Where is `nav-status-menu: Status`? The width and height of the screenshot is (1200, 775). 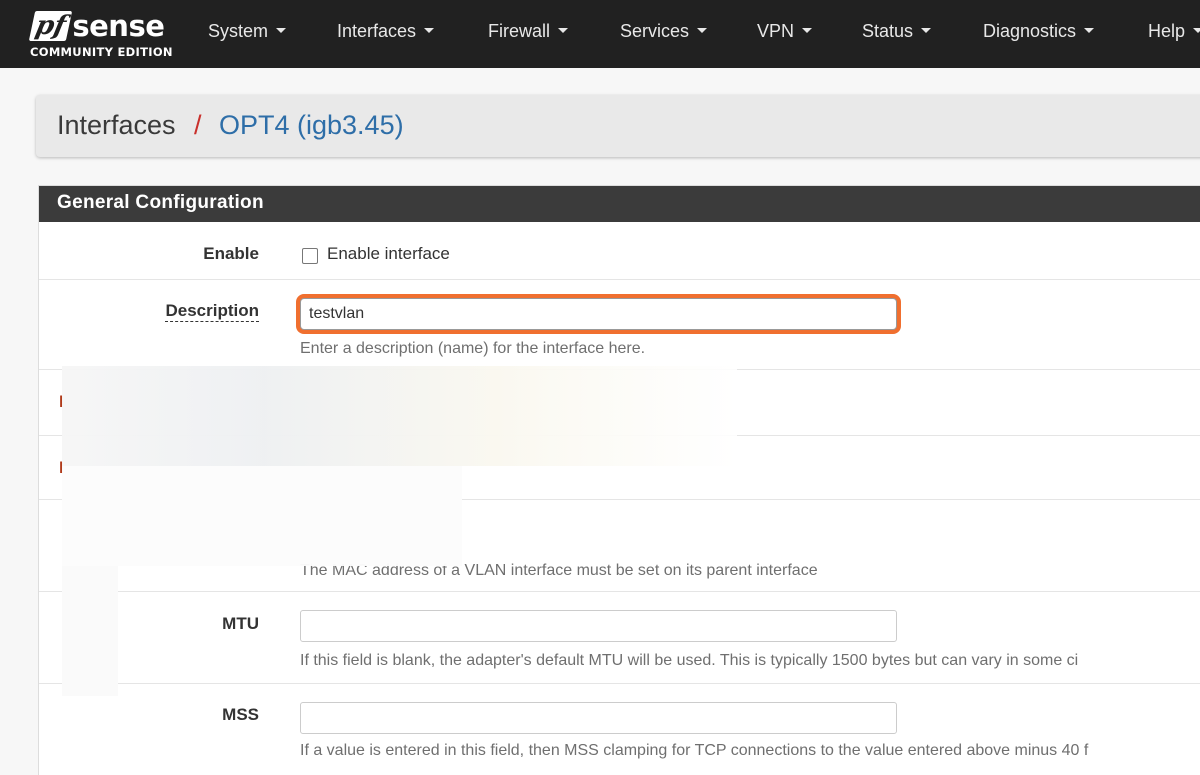 nav-status-menu: Status is located at coordinates (897, 31).